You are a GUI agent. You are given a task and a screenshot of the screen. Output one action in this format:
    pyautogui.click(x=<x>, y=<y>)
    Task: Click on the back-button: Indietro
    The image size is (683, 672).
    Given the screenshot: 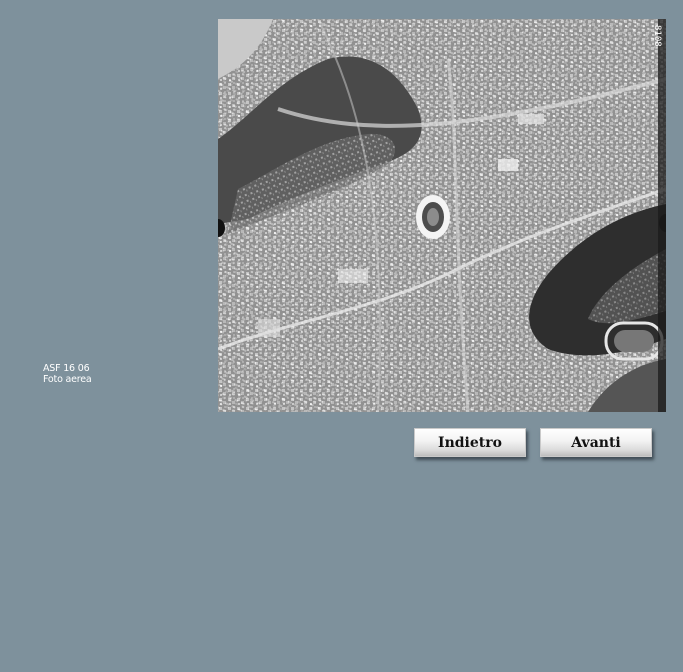 What is the action you would take?
    pyautogui.click(x=470, y=442)
    